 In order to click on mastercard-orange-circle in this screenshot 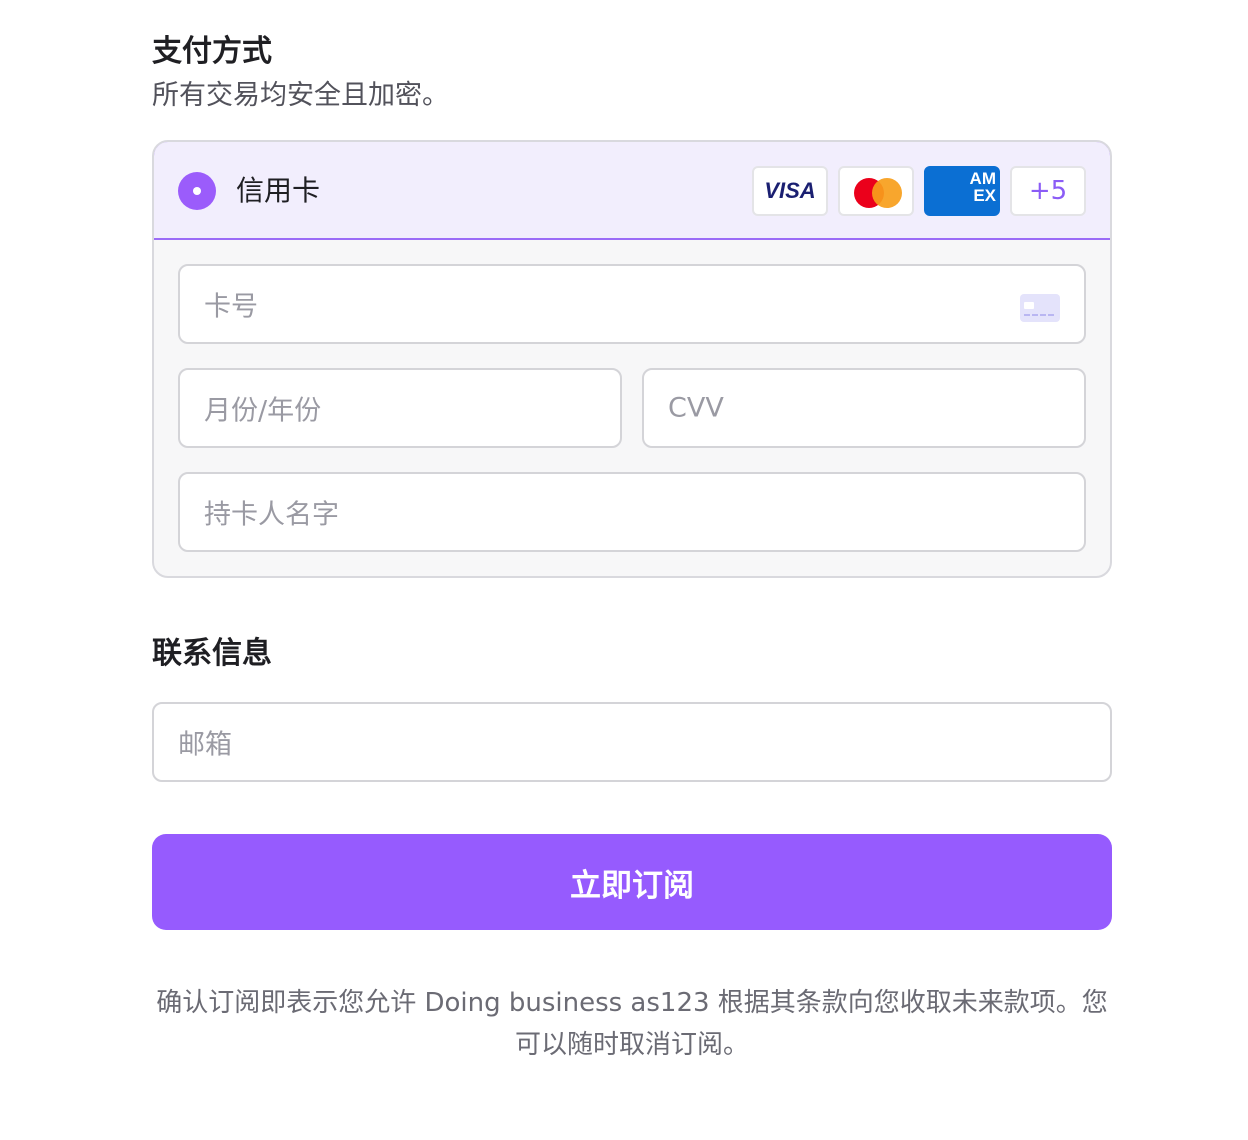, I will do `click(887, 193)`.